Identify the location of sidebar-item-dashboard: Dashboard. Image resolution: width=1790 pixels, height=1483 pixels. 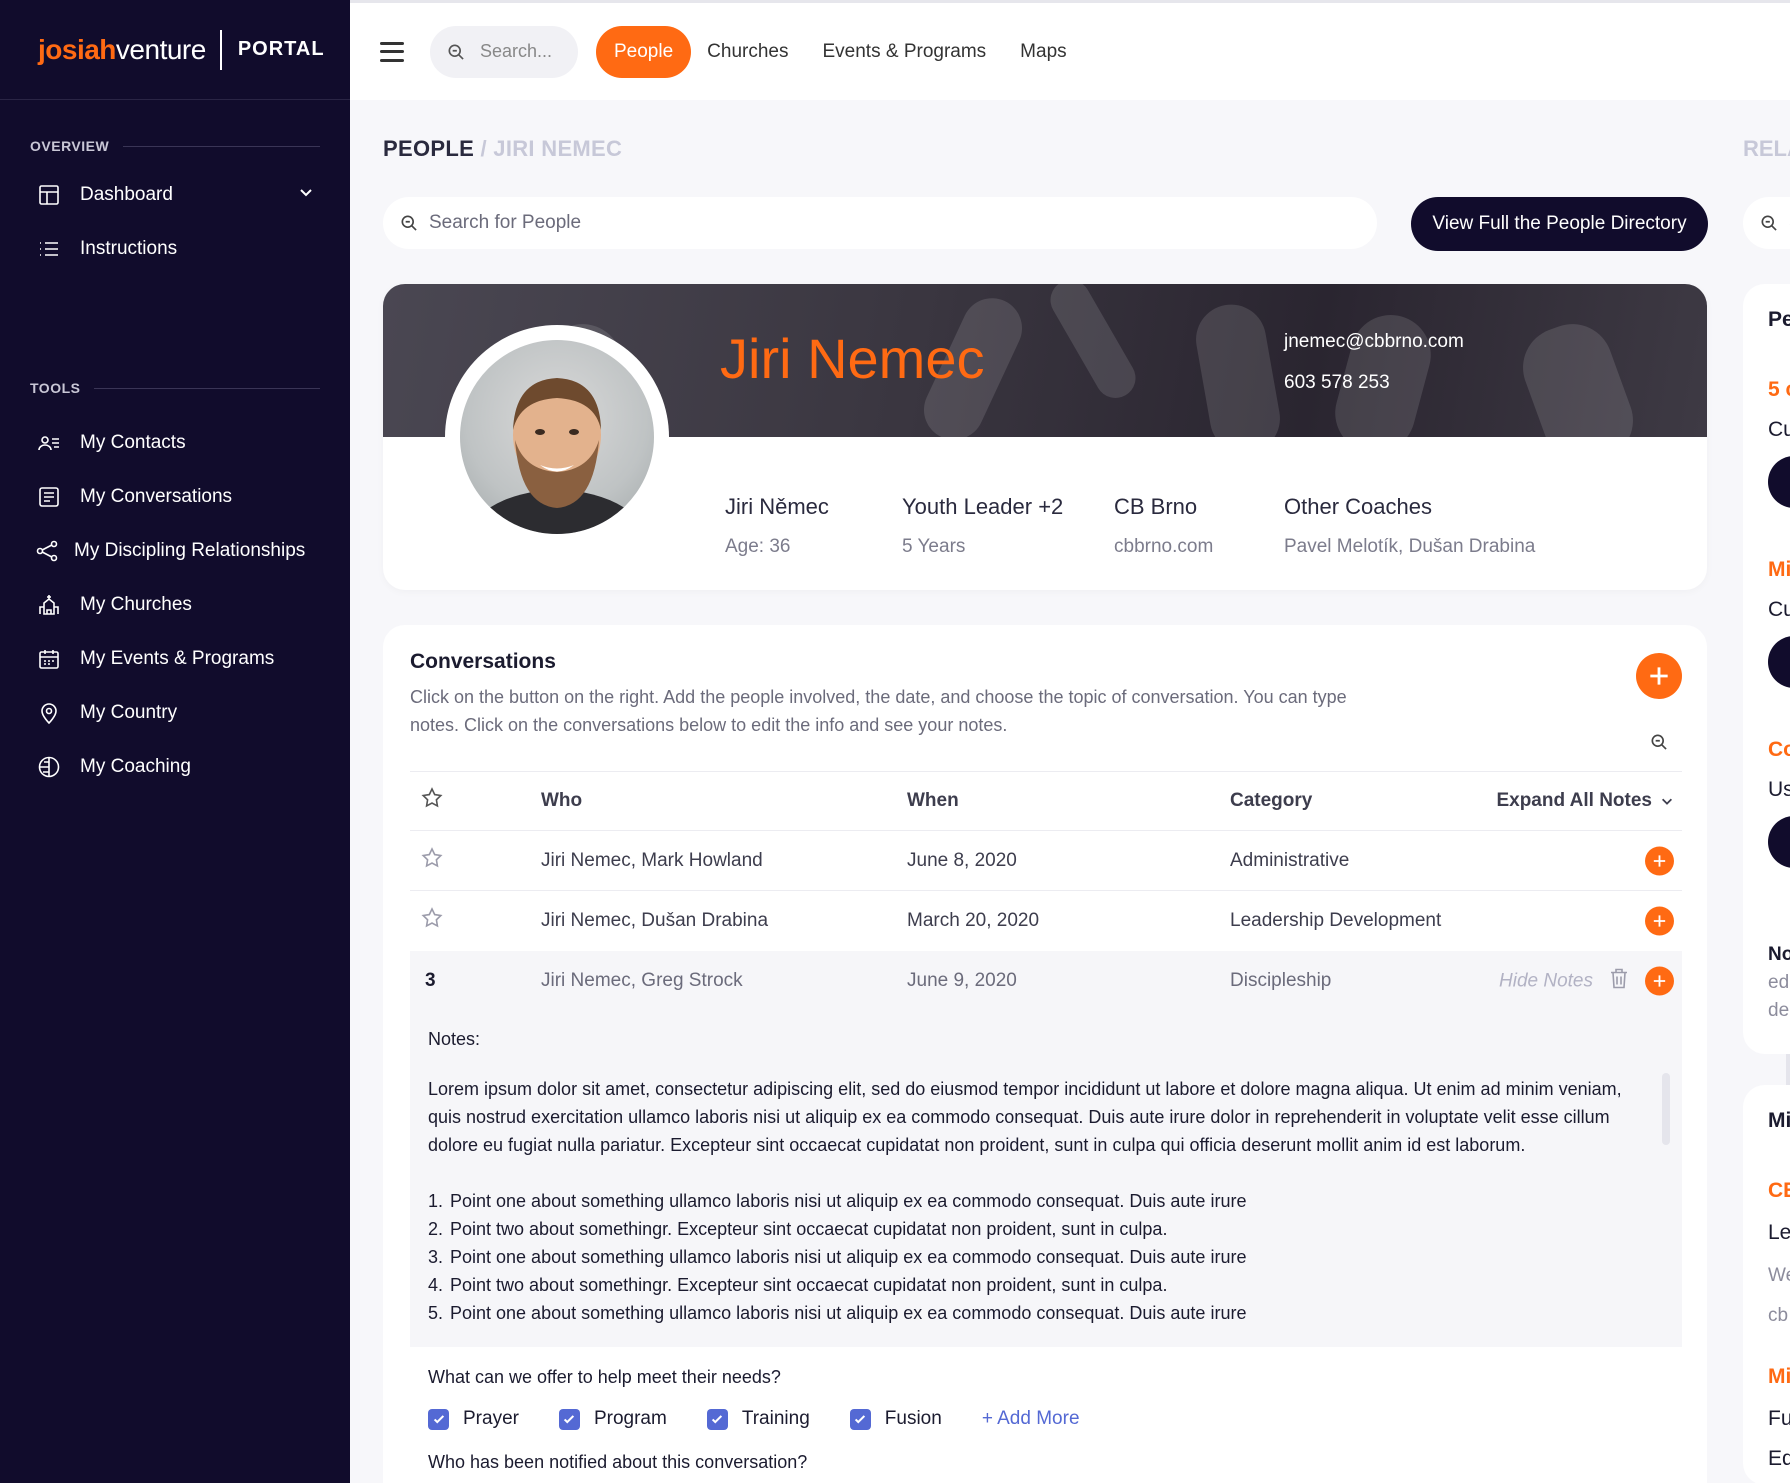
(175, 195).